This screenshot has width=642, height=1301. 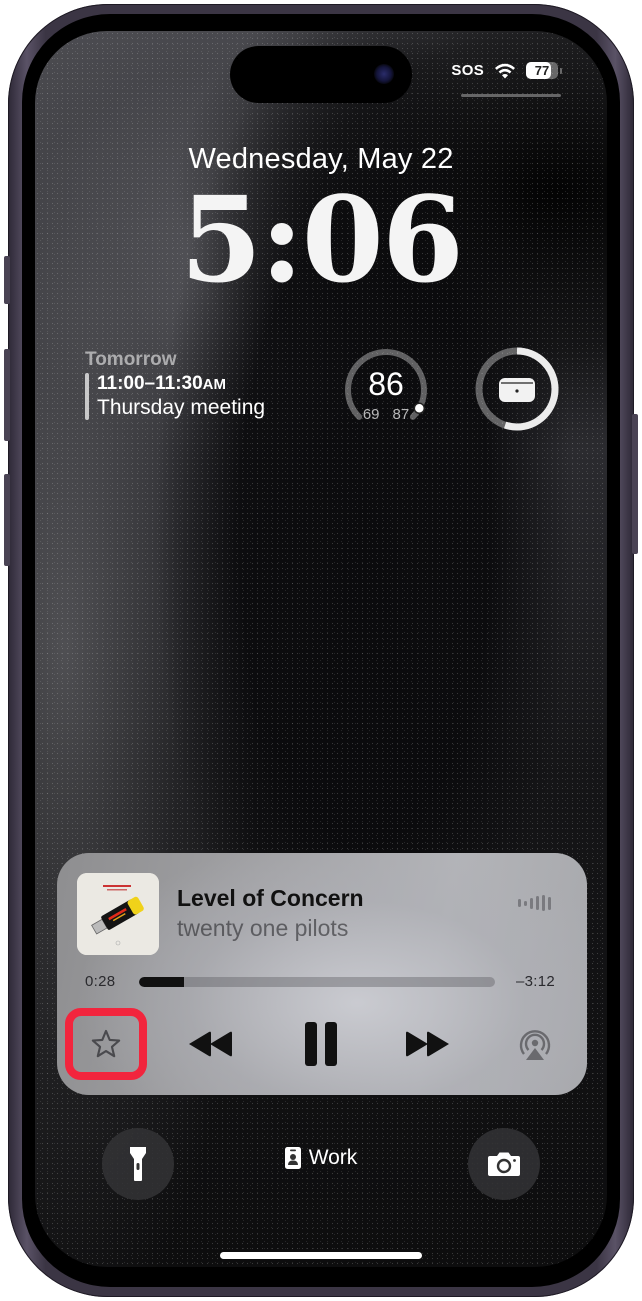 I want to click on airpods-case-icon, so click(x=517, y=390).